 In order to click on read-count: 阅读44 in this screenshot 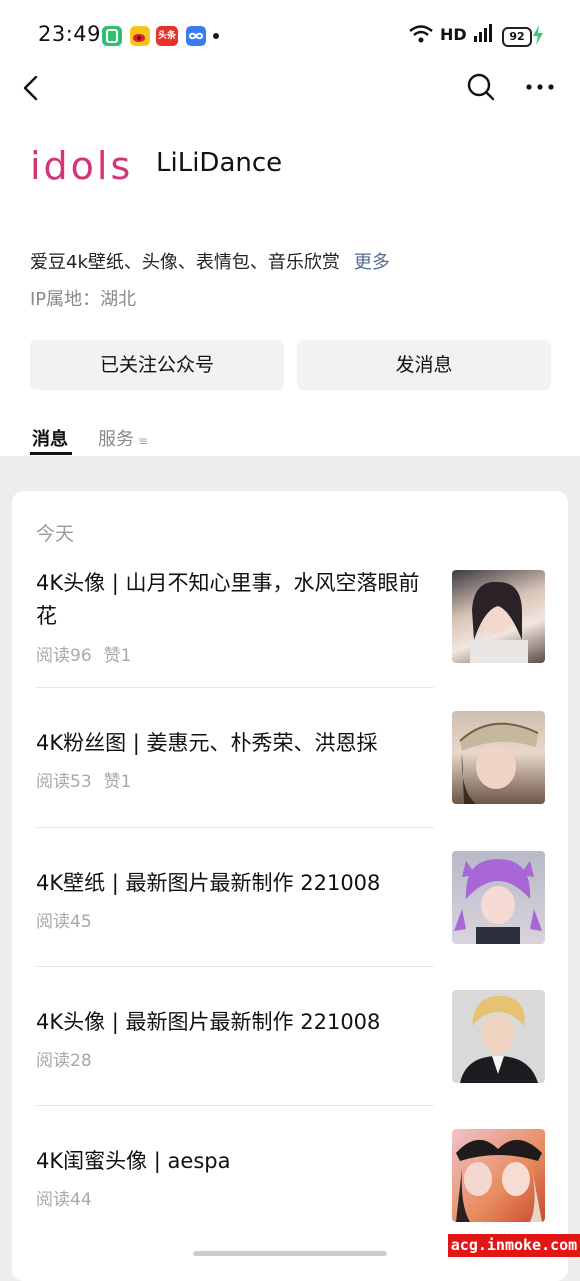, I will do `click(64, 1200)`.